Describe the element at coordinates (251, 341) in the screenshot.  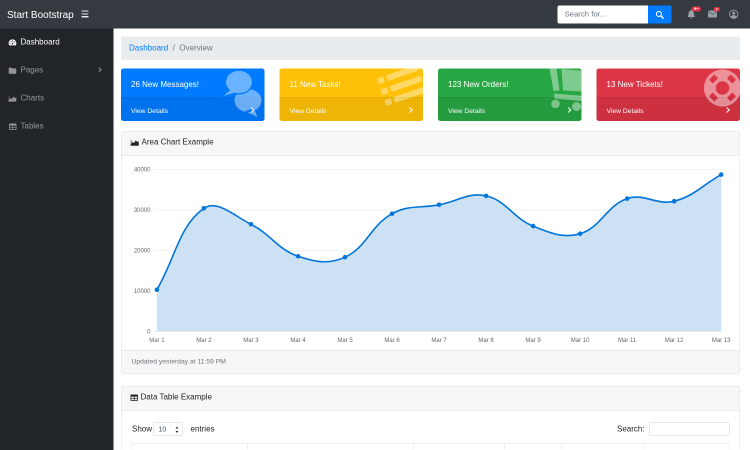
I see `svg-text: Mar 3` at that location.